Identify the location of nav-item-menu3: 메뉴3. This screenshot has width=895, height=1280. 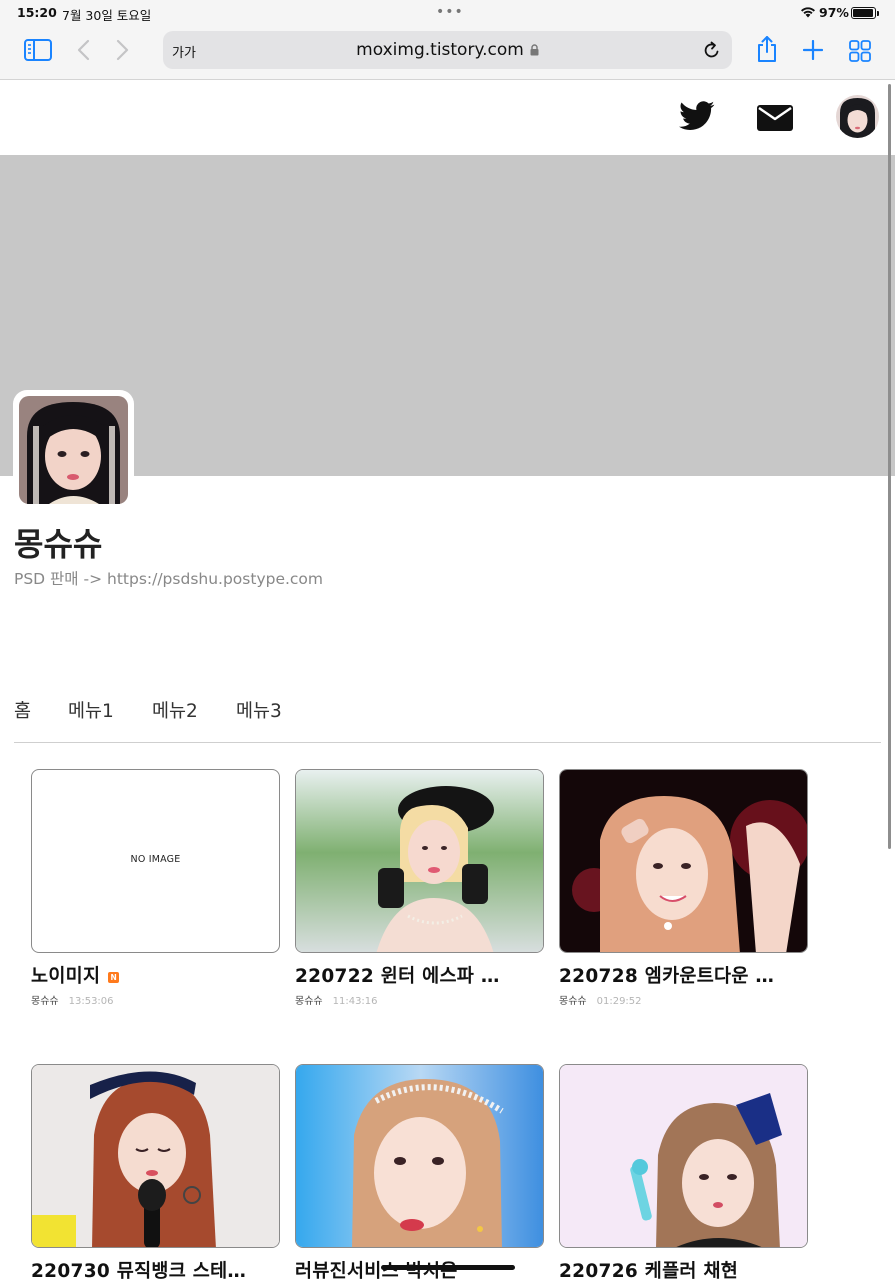
(259, 710).